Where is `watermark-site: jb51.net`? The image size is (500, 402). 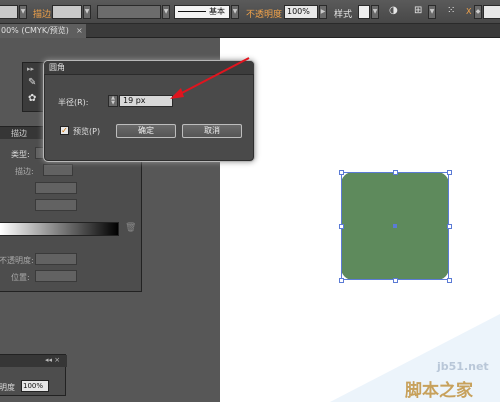
watermark-site: jb51.net is located at coordinates (463, 366).